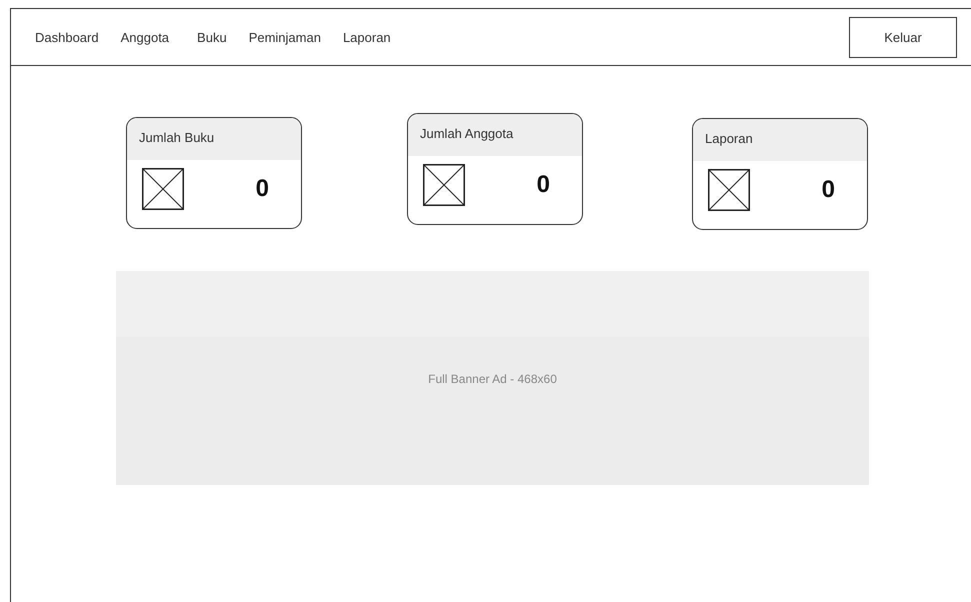 The height and width of the screenshot is (602, 971). I want to click on card-title: Laporan, so click(729, 138).